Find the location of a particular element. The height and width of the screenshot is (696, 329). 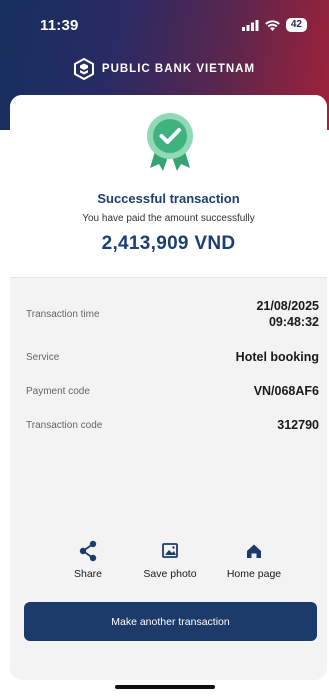

detail-row-payment-code: Payment code VN/068AF6 is located at coordinates (172, 391).